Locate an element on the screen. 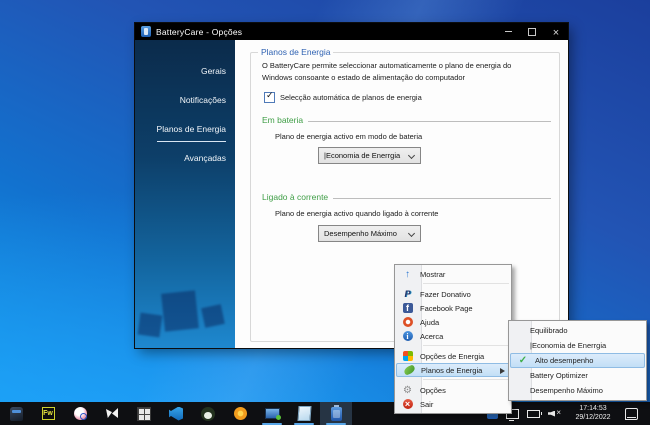 This screenshot has height=425, width=650. volume-tray-button is located at coordinates (554, 413).